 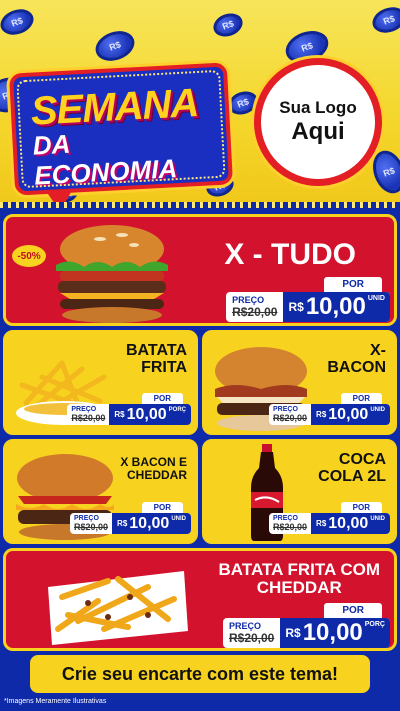 I want to click on product-title: X BACON E CHEDDAR, so click(x=153, y=468).